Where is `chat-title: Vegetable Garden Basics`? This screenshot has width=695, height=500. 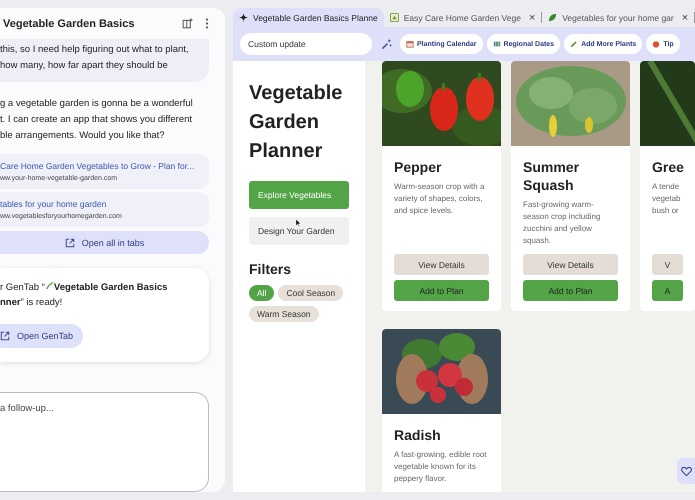
chat-title: Vegetable Garden Basics is located at coordinates (69, 24).